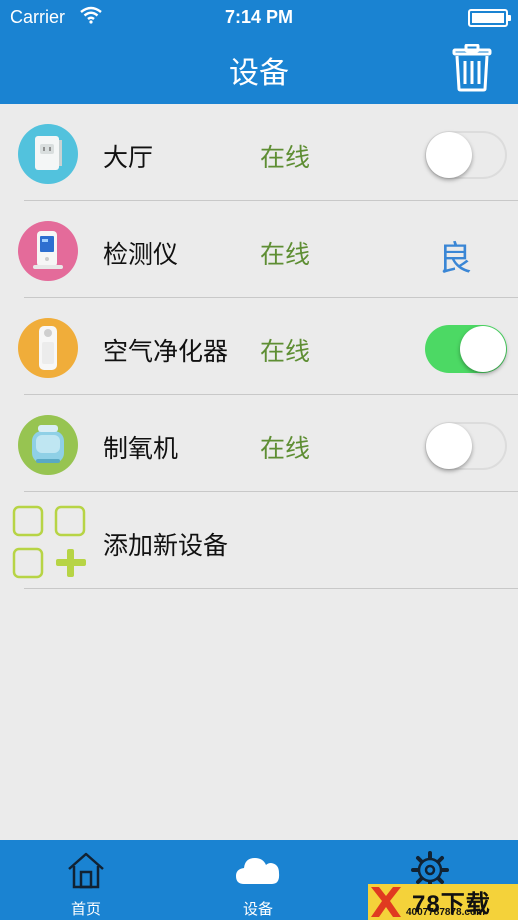 The image size is (518, 920). Describe the element at coordinates (48, 445) in the screenshot. I see `oxygen-machine-icon` at that location.